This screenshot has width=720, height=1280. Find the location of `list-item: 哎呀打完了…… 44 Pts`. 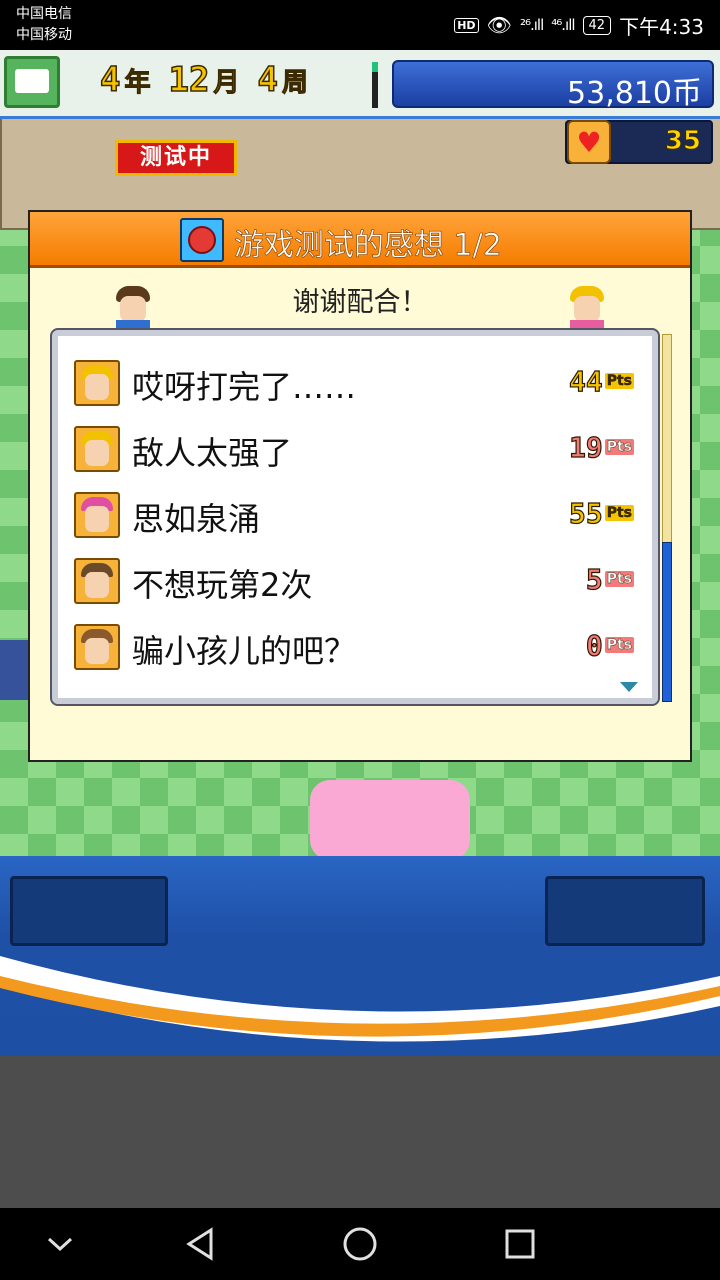

list-item: 哎呀打完了…… 44 Pts is located at coordinates (354, 382).